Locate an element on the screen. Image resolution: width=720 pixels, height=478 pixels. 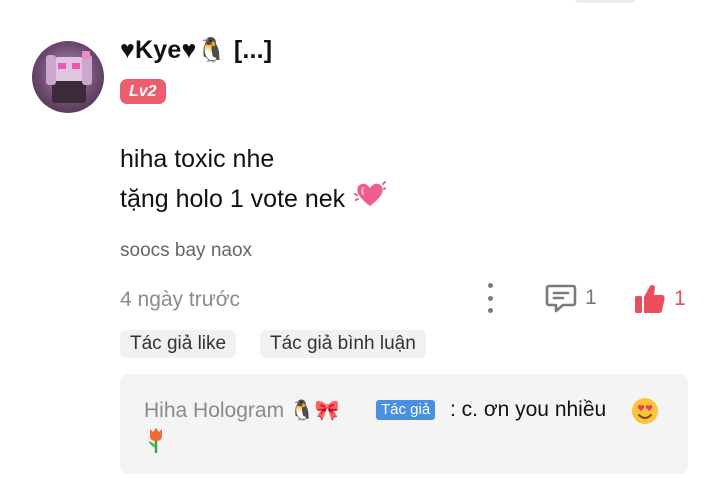
reply-author-name: Hiha Hologram is located at coordinates (214, 410).